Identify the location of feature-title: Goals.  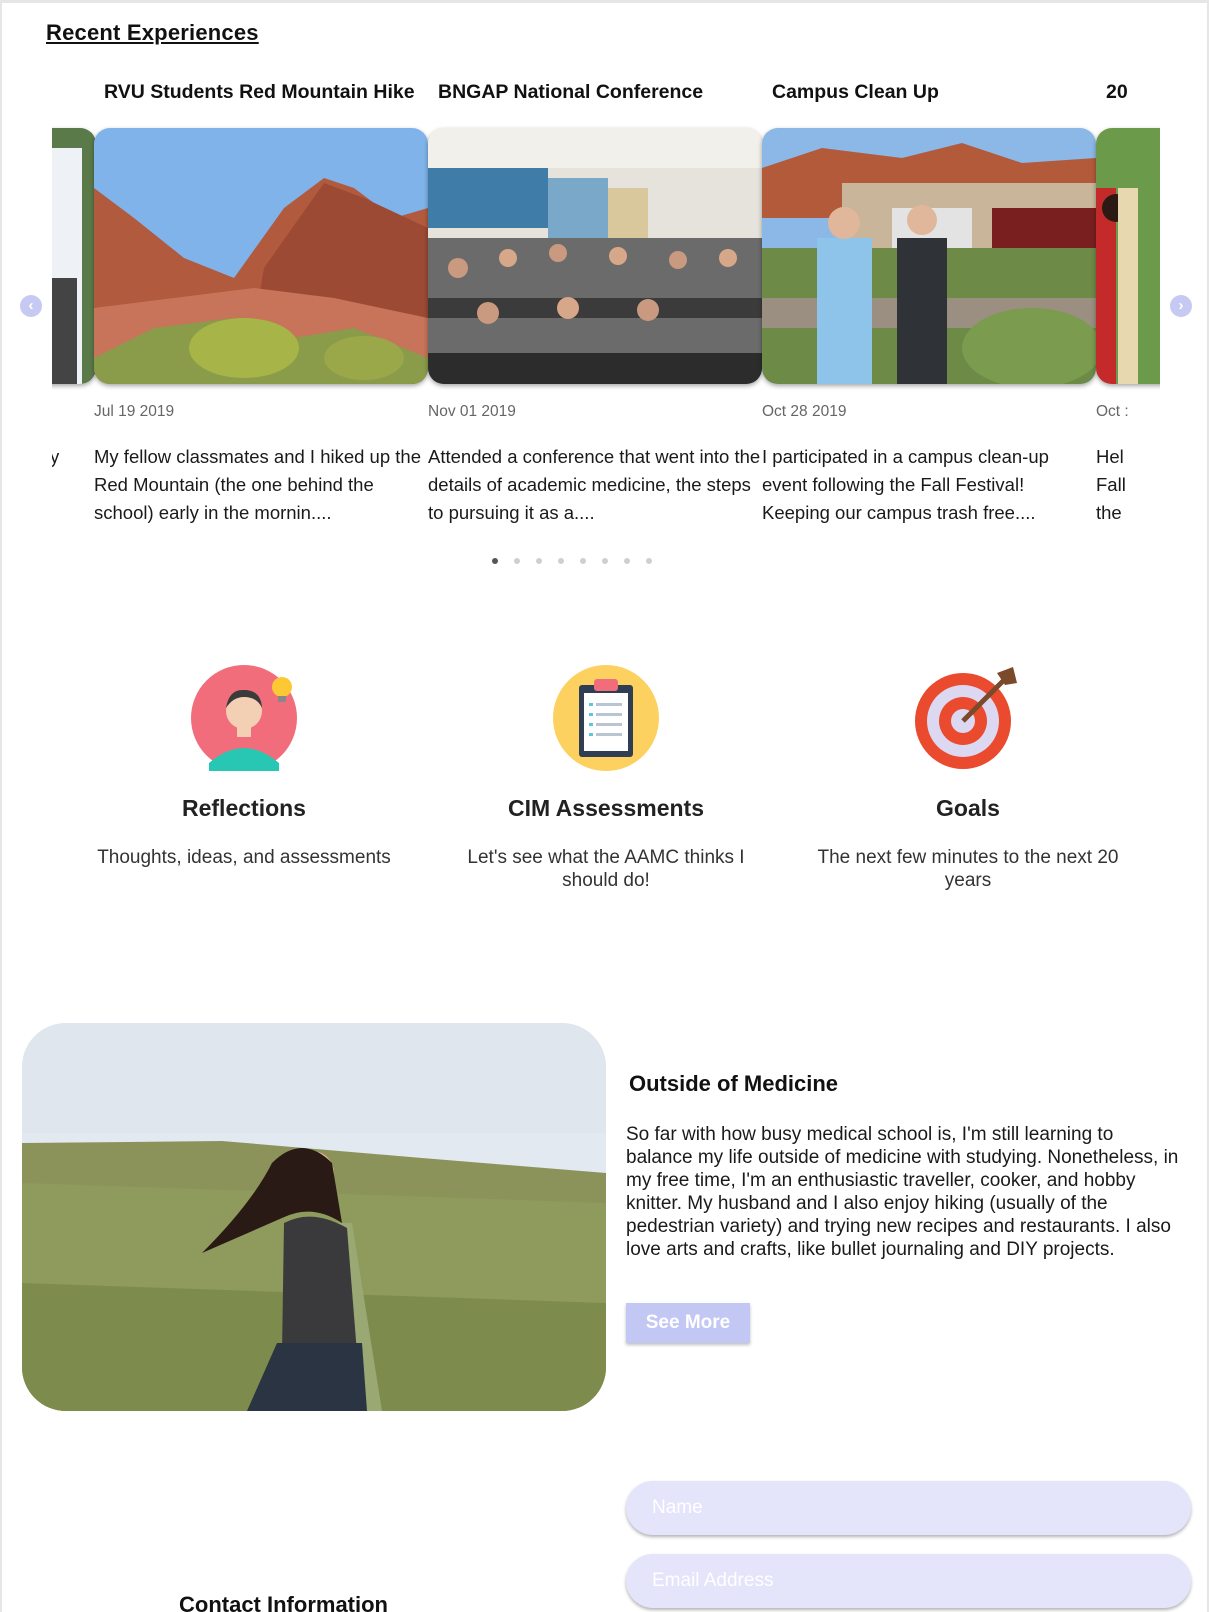
(968, 808).